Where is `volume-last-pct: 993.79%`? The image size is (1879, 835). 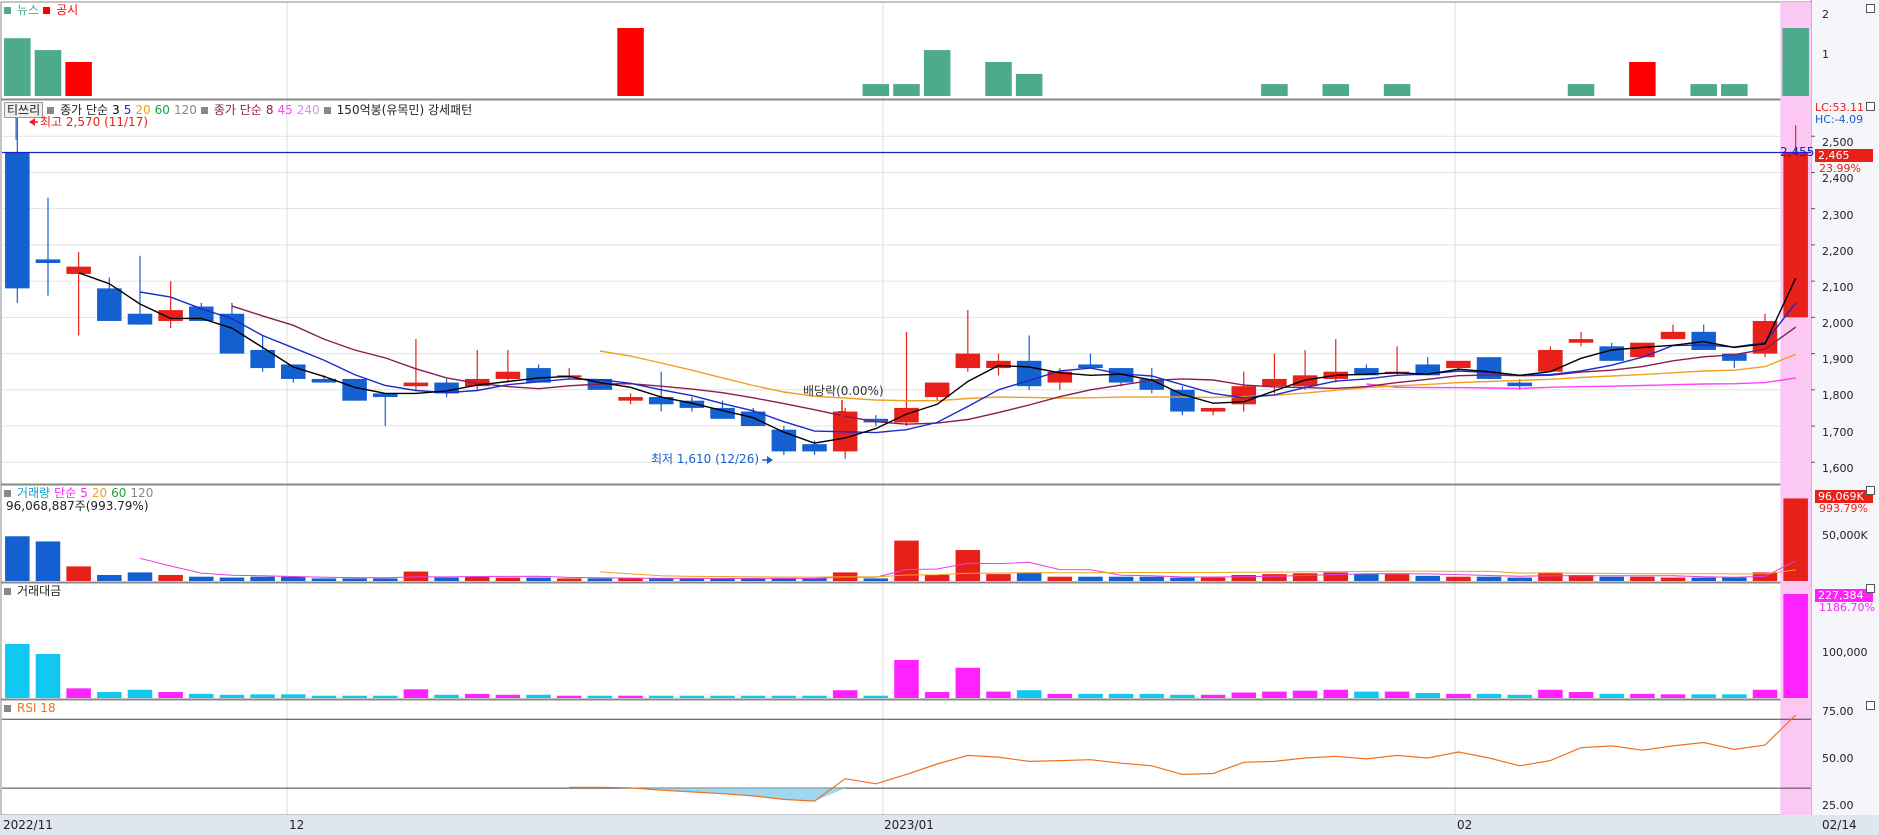
volume-last-pct: 993.79% is located at coordinates (1843, 508).